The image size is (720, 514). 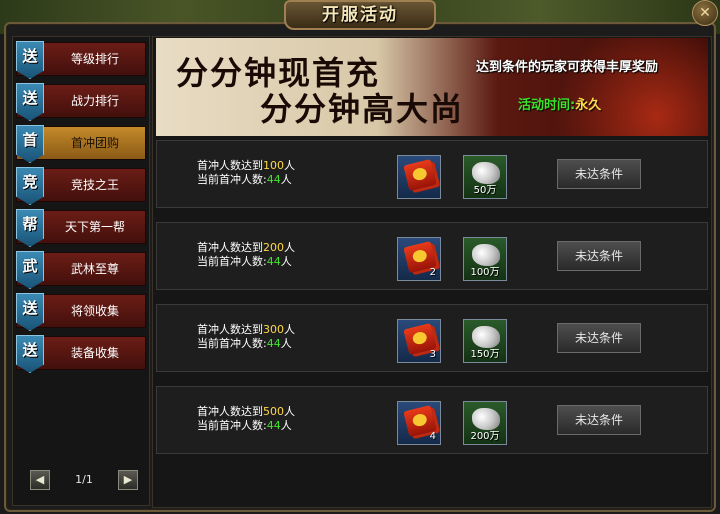 What do you see at coordinates (547, 105) in the screenshot?
I see `event-time-label: 活动时间:` at bounding box center [547, 105].